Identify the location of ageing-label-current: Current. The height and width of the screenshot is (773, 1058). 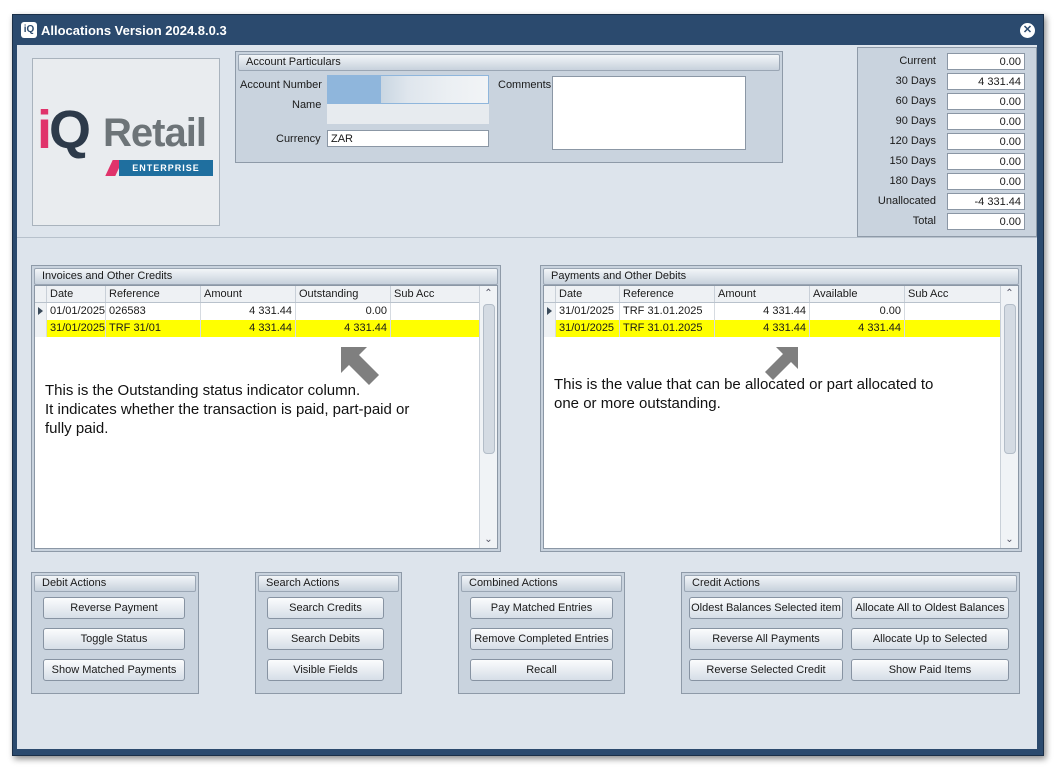
(917, 61).